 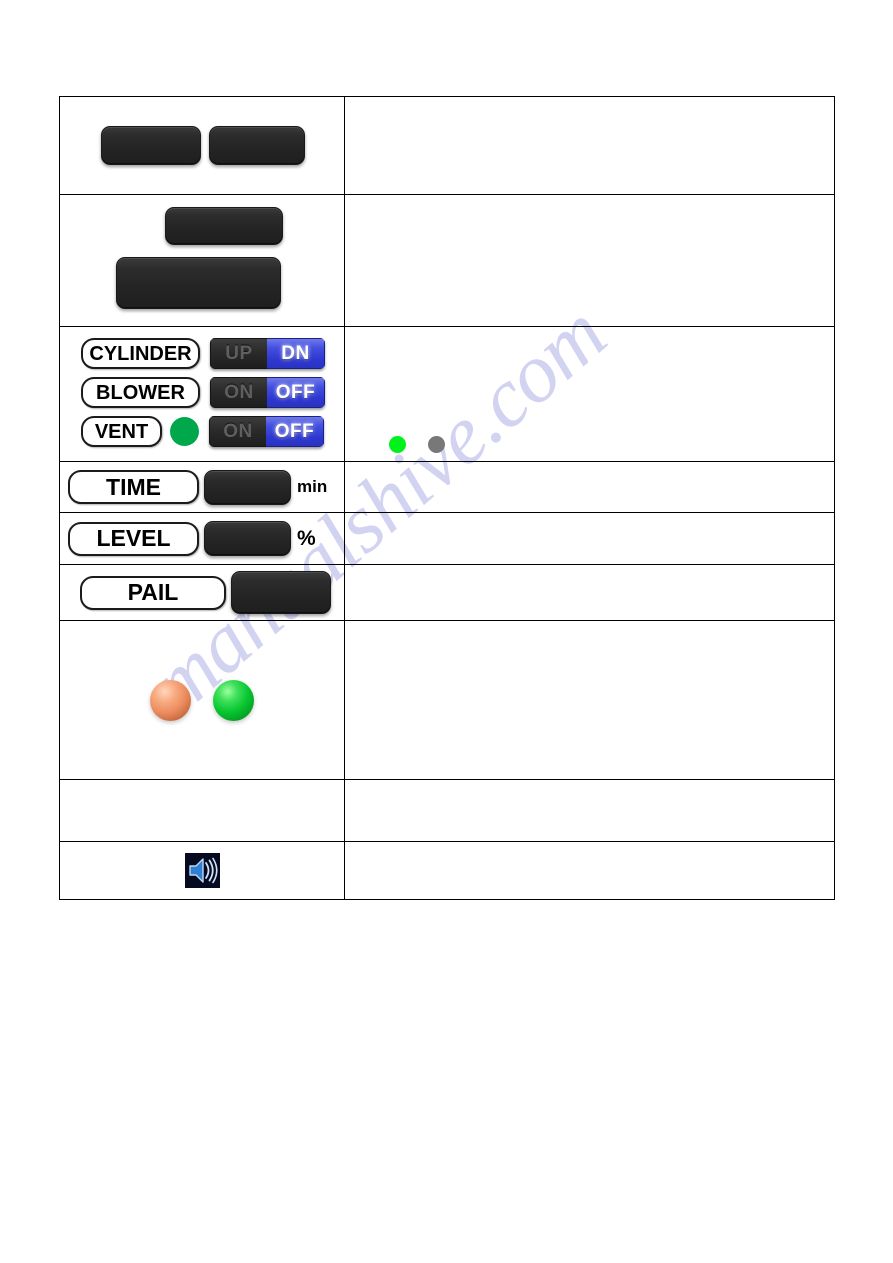 I want to click on toggle-vent: ON OFF, so click(x=266, y=431).